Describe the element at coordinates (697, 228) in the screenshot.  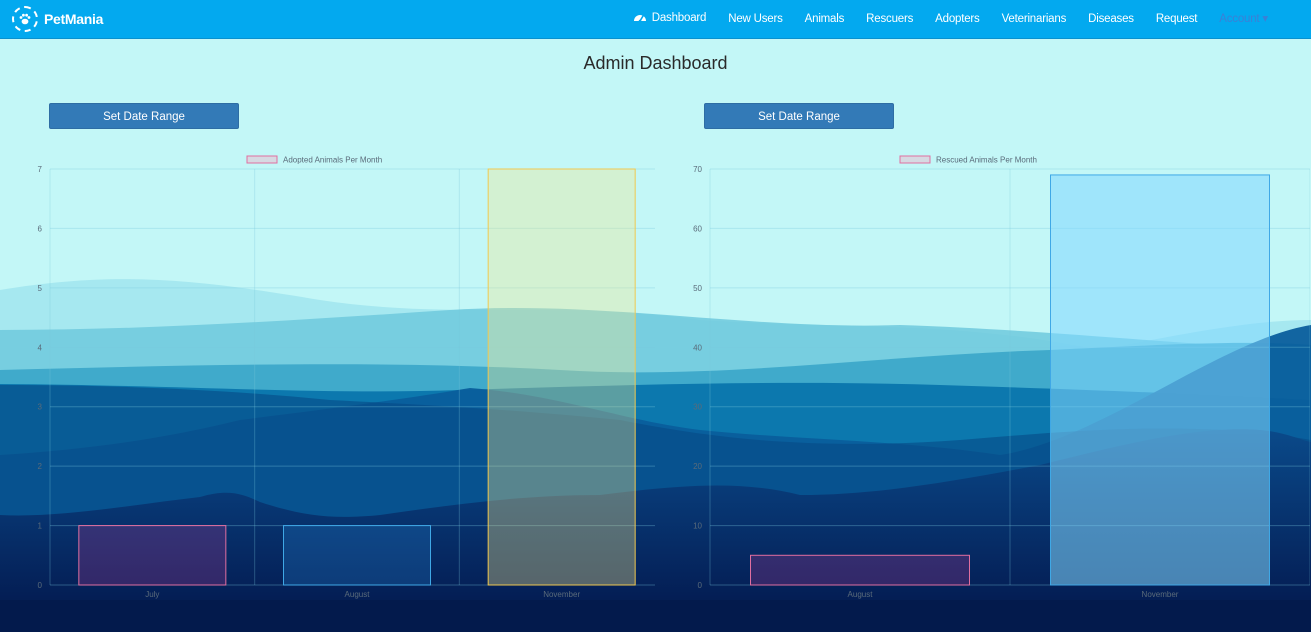
I see `y-tick-label: 60` at that location.